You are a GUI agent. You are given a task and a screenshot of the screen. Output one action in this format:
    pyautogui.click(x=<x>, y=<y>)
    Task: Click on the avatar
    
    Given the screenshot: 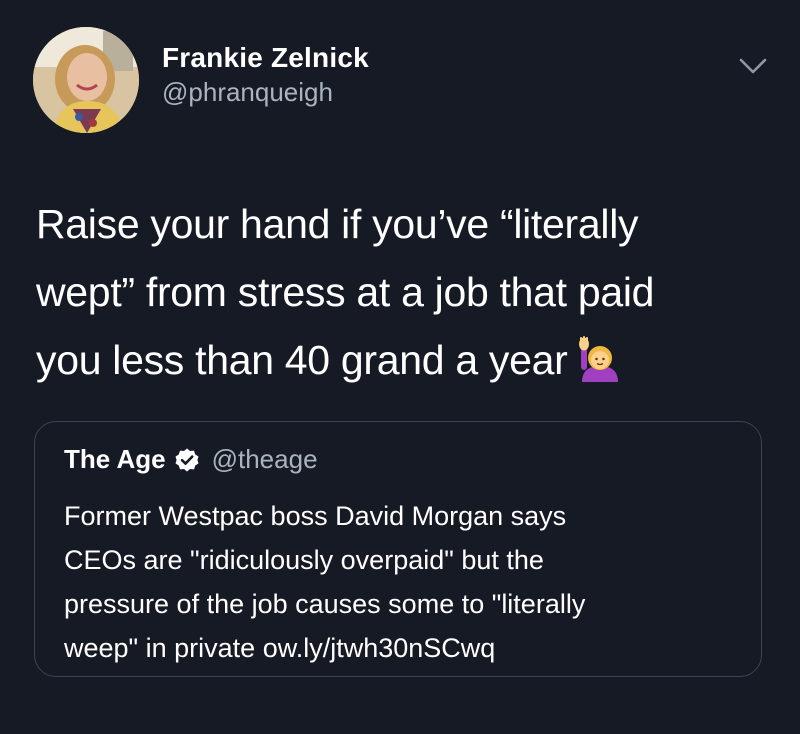 What is the action you would take?
    pyautogui.click(x=86, y=80)
    